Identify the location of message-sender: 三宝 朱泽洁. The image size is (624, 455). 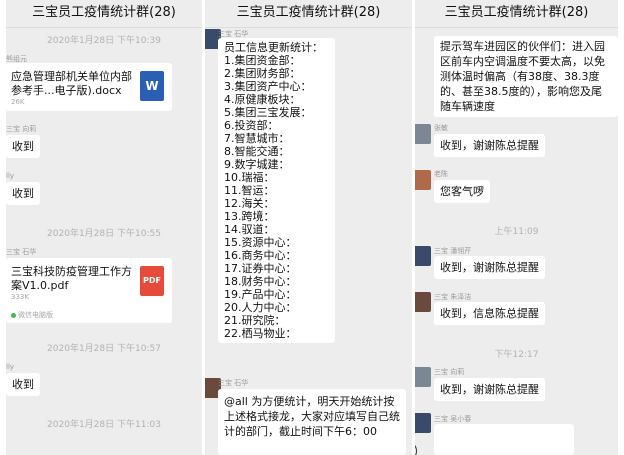
(453, 297).